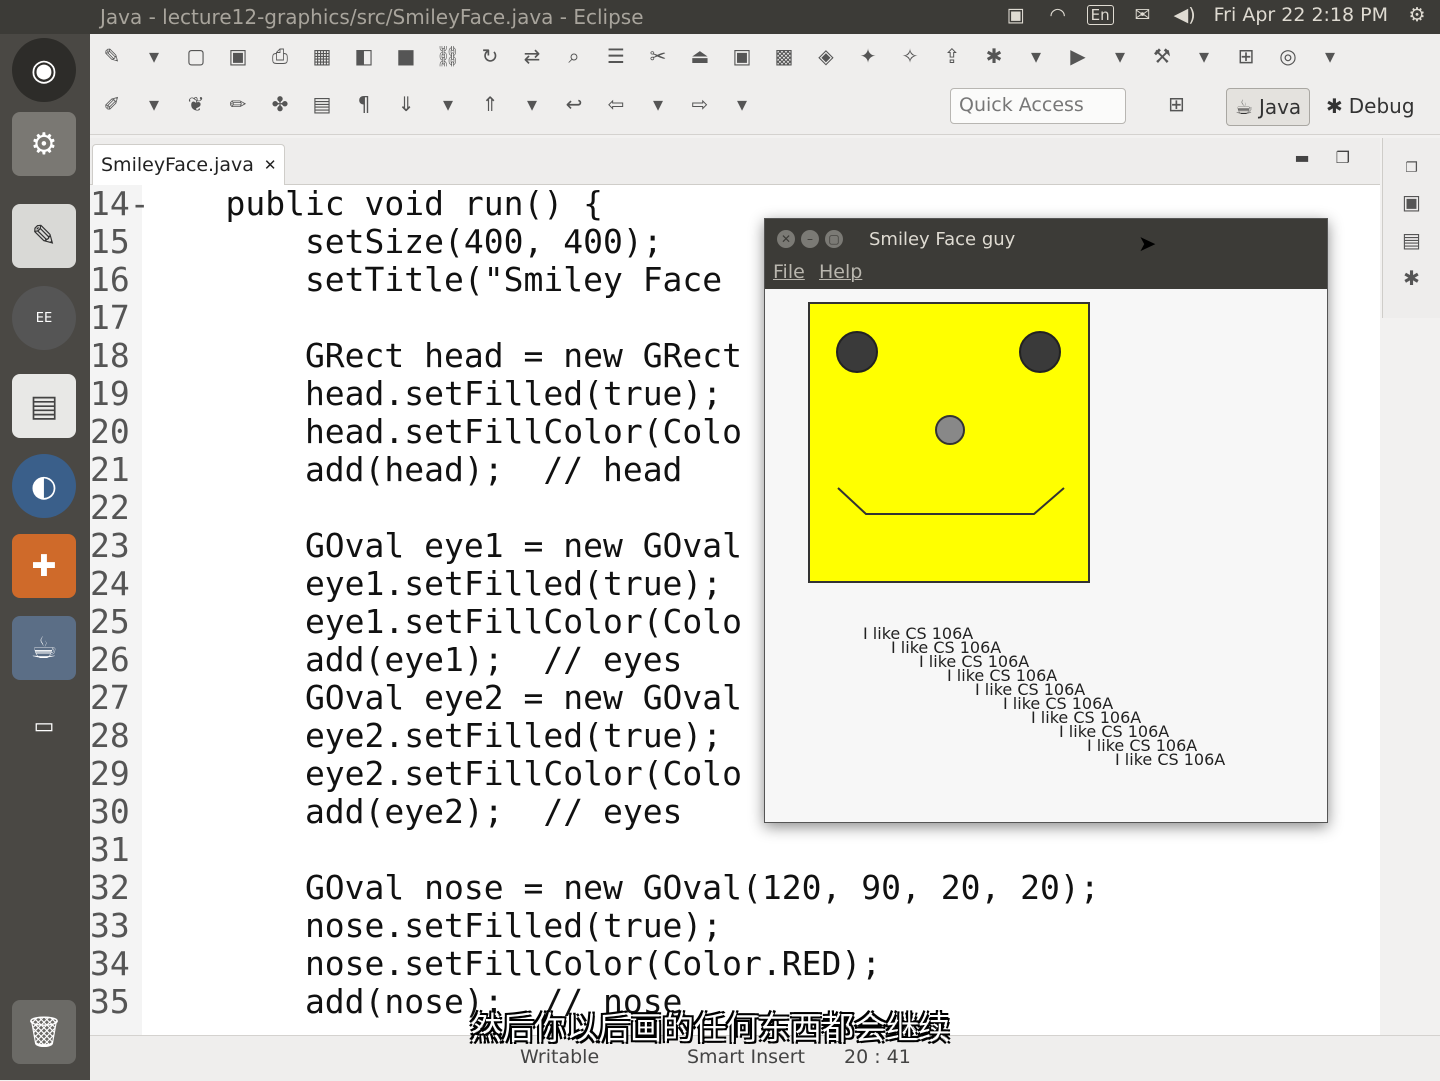 The height and width of the screenshot is (1081, 1440). Describe the element at coordinates (1268, 107) in the screenshot. I see `perspective-java-button: ☕ Java` at that location.